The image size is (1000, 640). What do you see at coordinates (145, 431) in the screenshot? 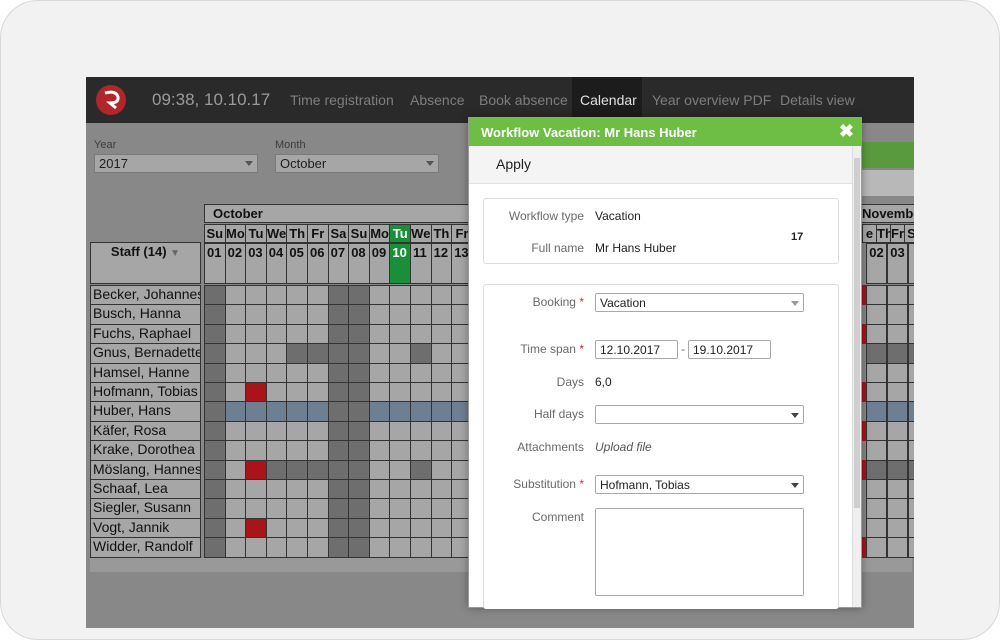
I see `staff-row-name: Käfer, Rosa` at bounding box center [145, 431].